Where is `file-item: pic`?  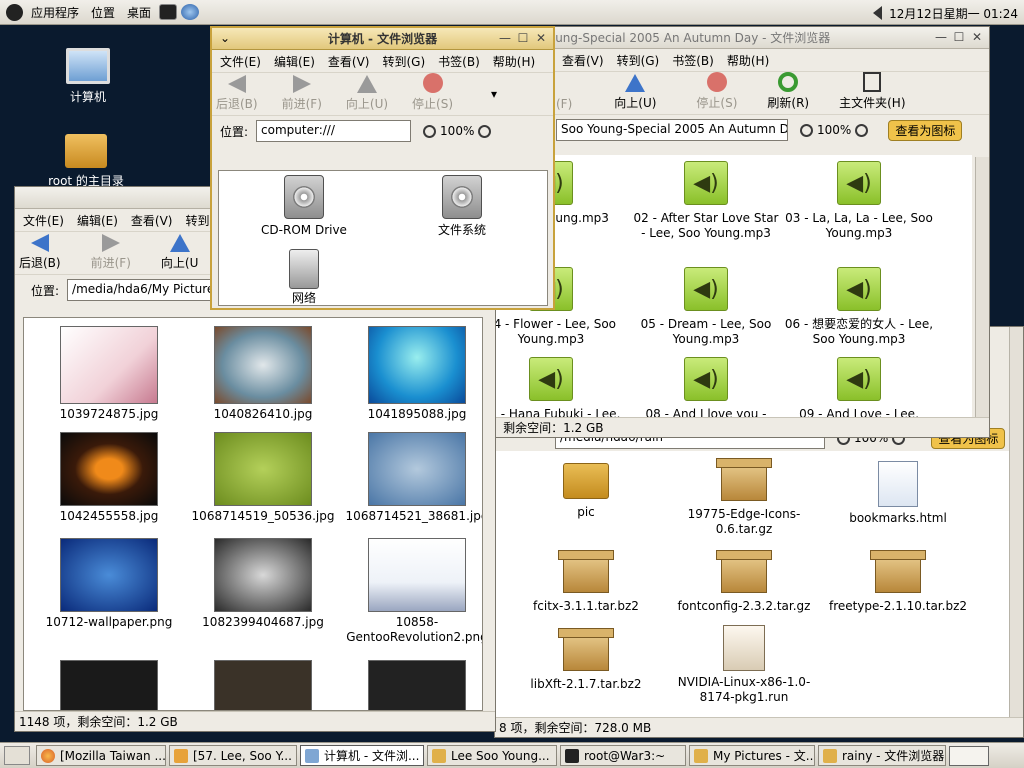
file-item: pic is located at coordinates (586, 491).